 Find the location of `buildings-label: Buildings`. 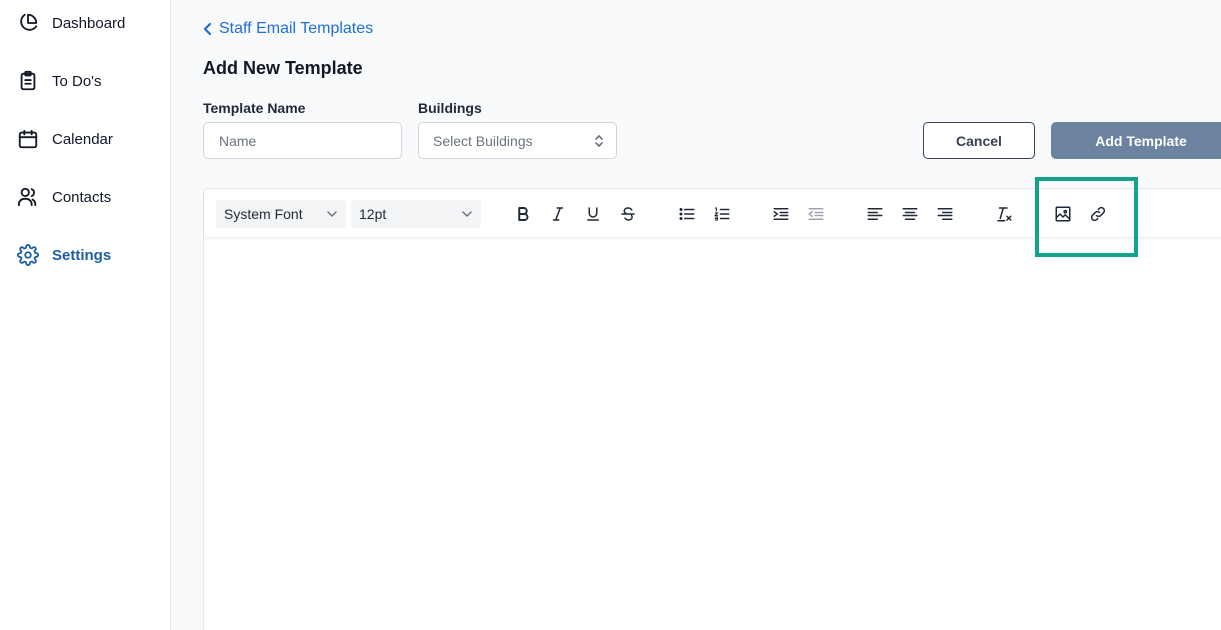

buildings-label: Buildings is located at coordinates (450, 108).